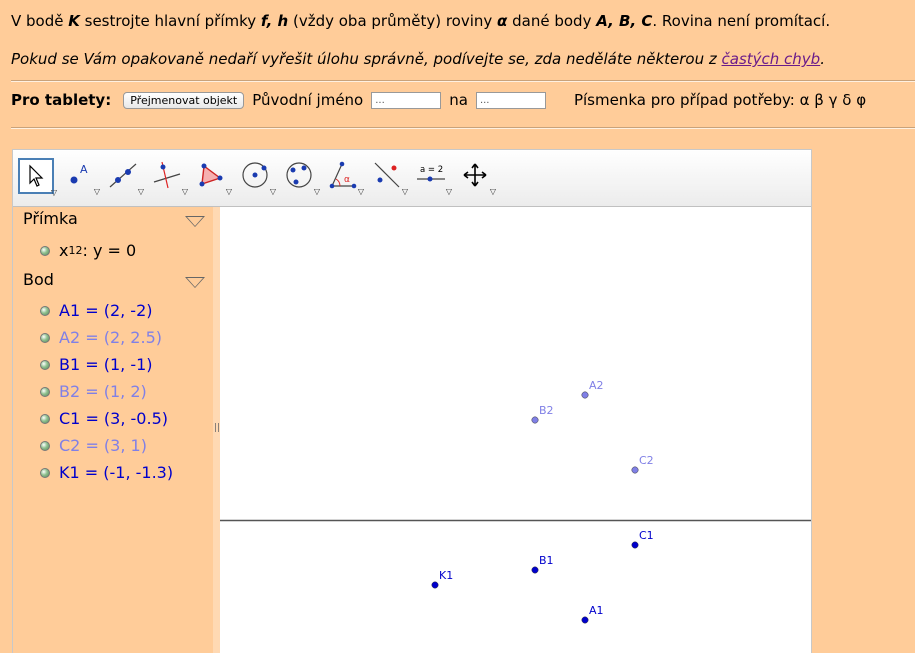 This screenshot has height=653, width=915. Describe the element at coordinates (195, 221) in the screenshot. I see `collapse-line-category-icon` at that location.